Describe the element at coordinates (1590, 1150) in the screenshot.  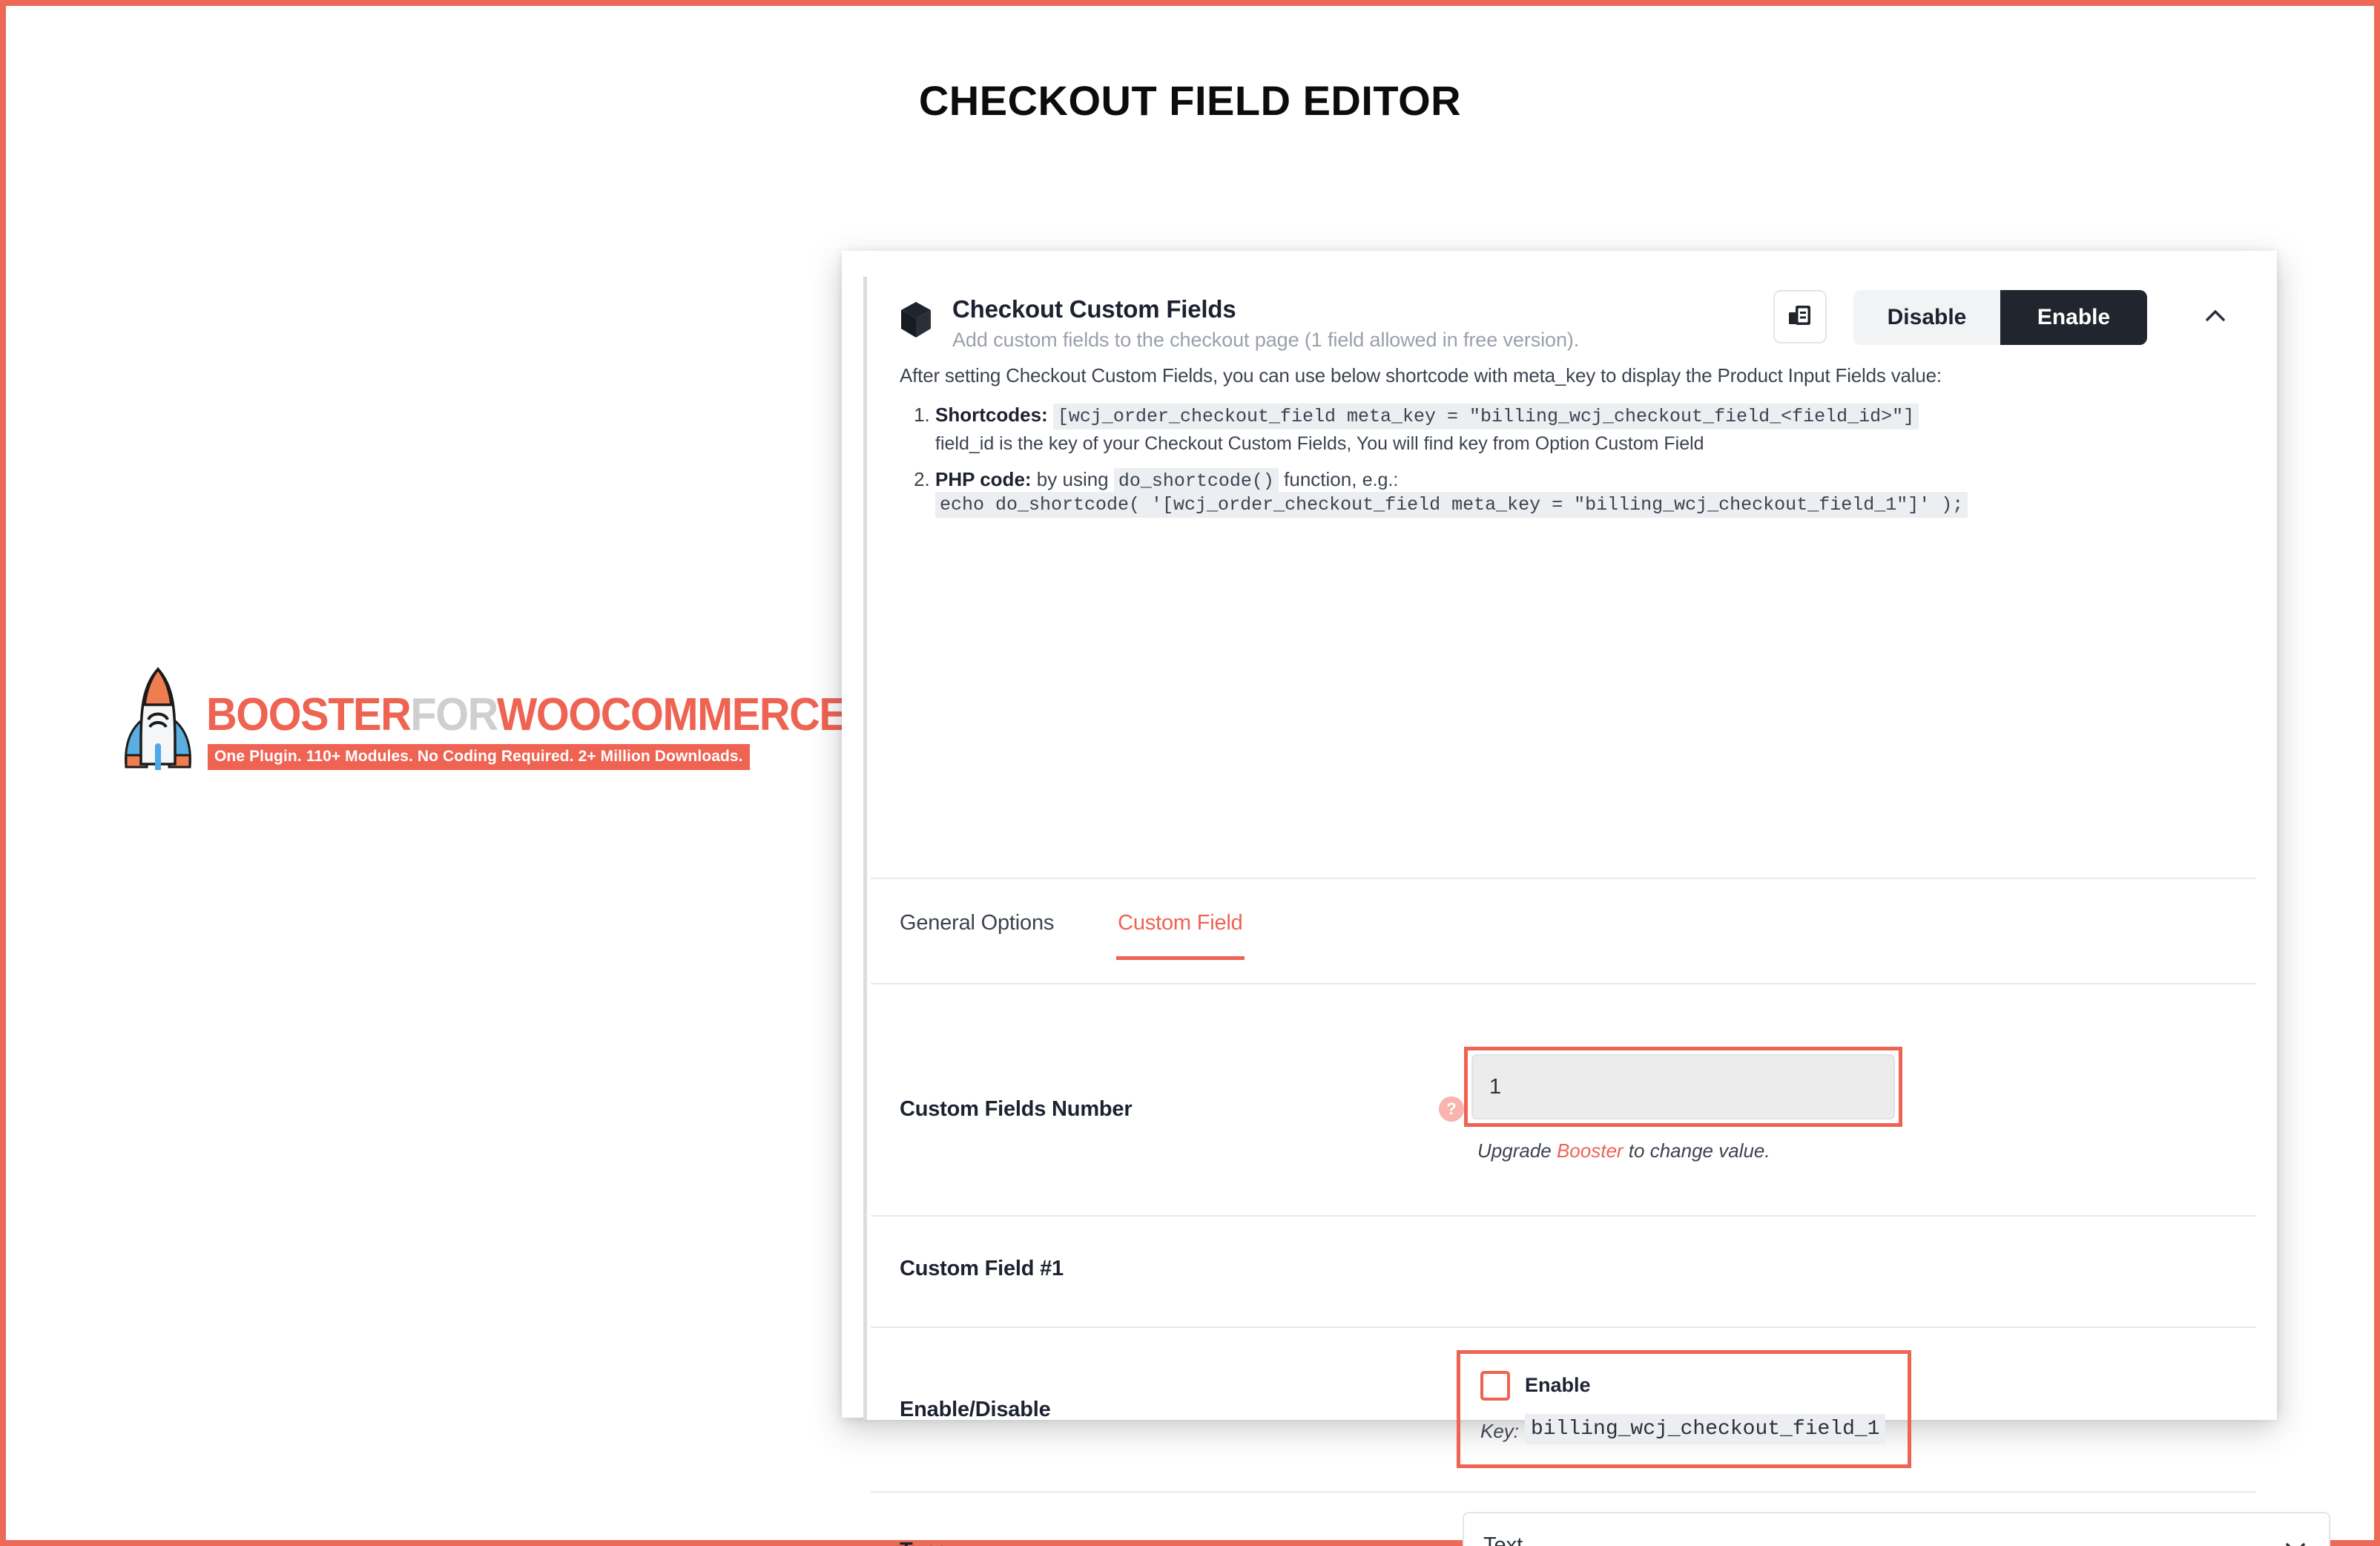
I see `upgrade-booster-link: Booster` at that location.